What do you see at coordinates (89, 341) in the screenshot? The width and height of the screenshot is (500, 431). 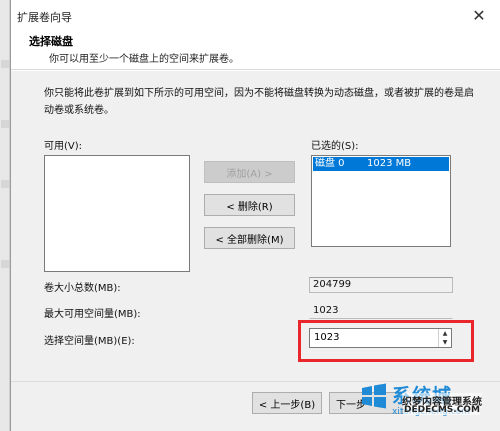 I see `select-space-label: 选择空间量(MB)(E):` at bounding box center [89, 341].